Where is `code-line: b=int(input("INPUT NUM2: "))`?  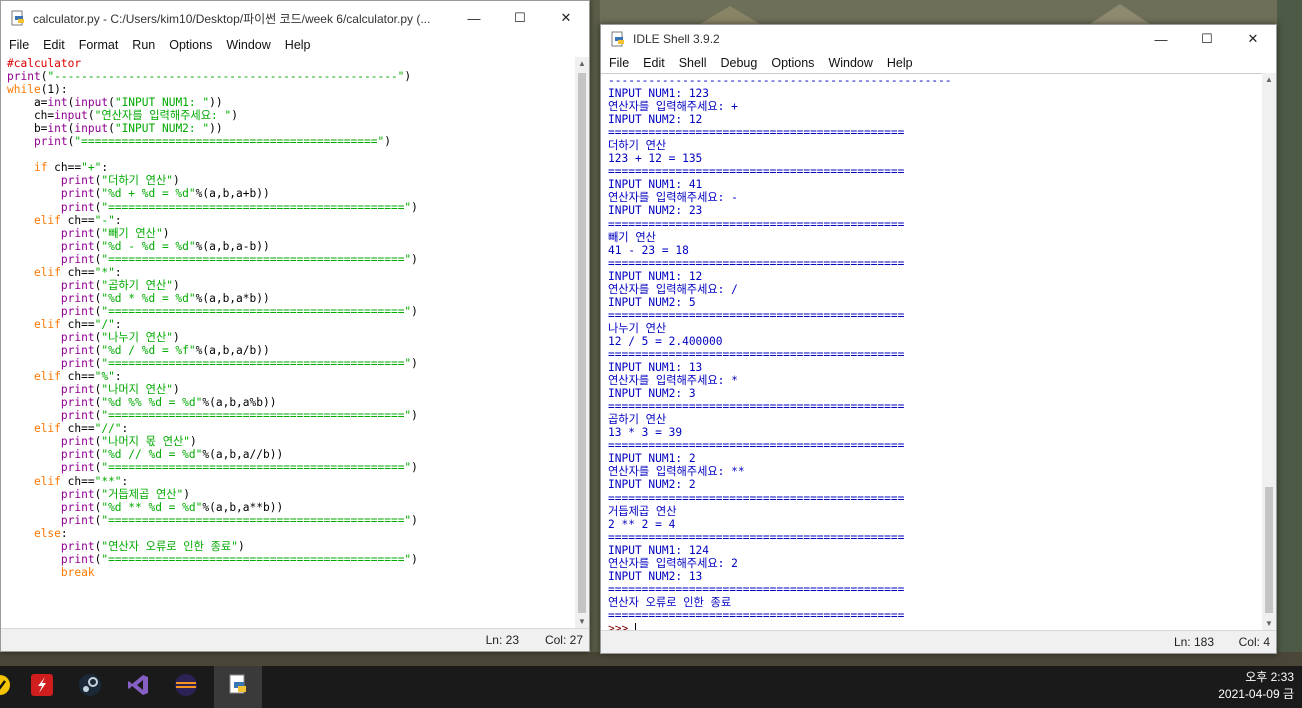 code-line: b=int(input("INPUT NUM2: ")) is located at coordinates (115, 129).